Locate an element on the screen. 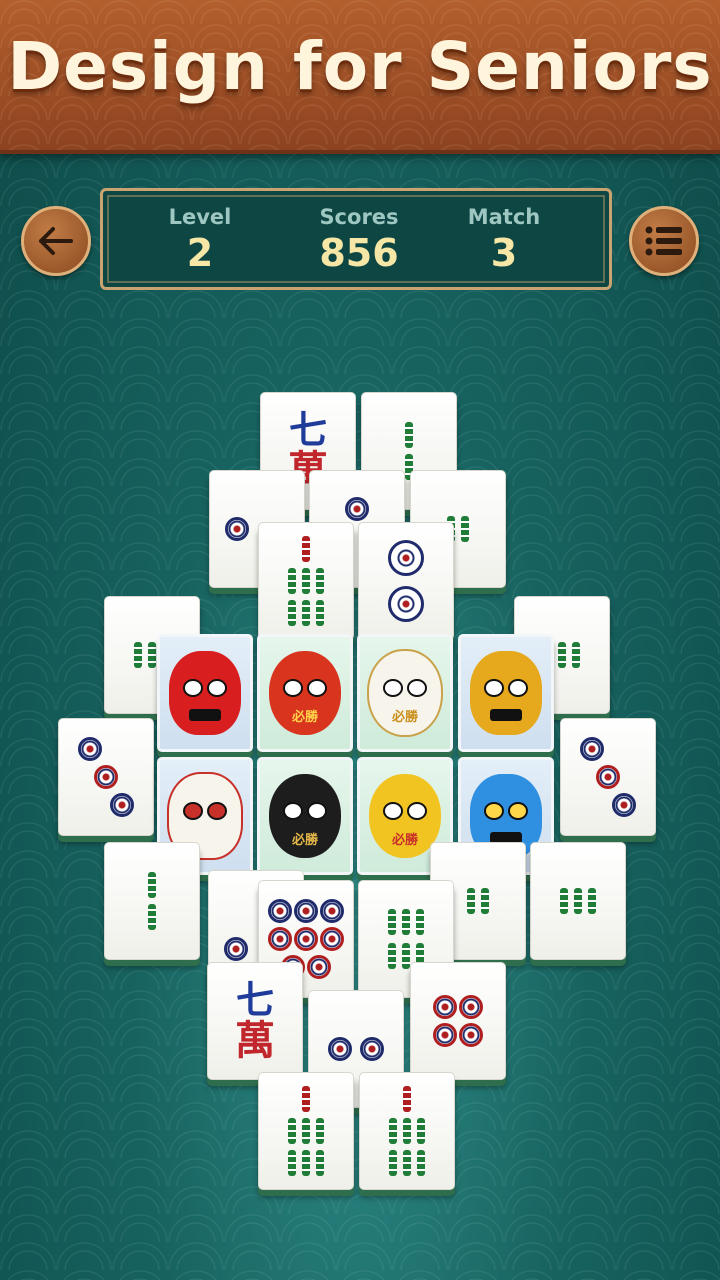  black-daruma-icon: 必勝 is located at coordinates (305, 816).